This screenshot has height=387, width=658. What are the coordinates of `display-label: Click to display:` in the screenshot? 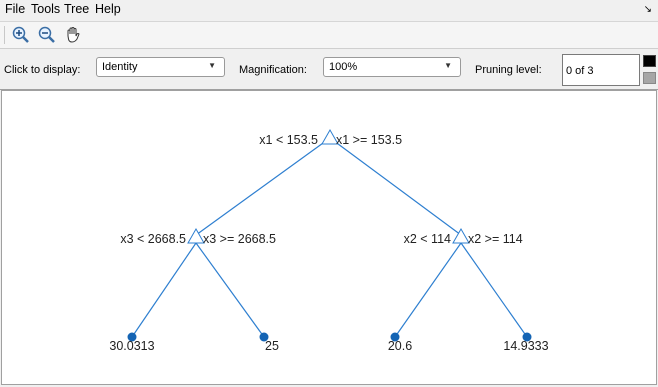 It's located at (42, 70).